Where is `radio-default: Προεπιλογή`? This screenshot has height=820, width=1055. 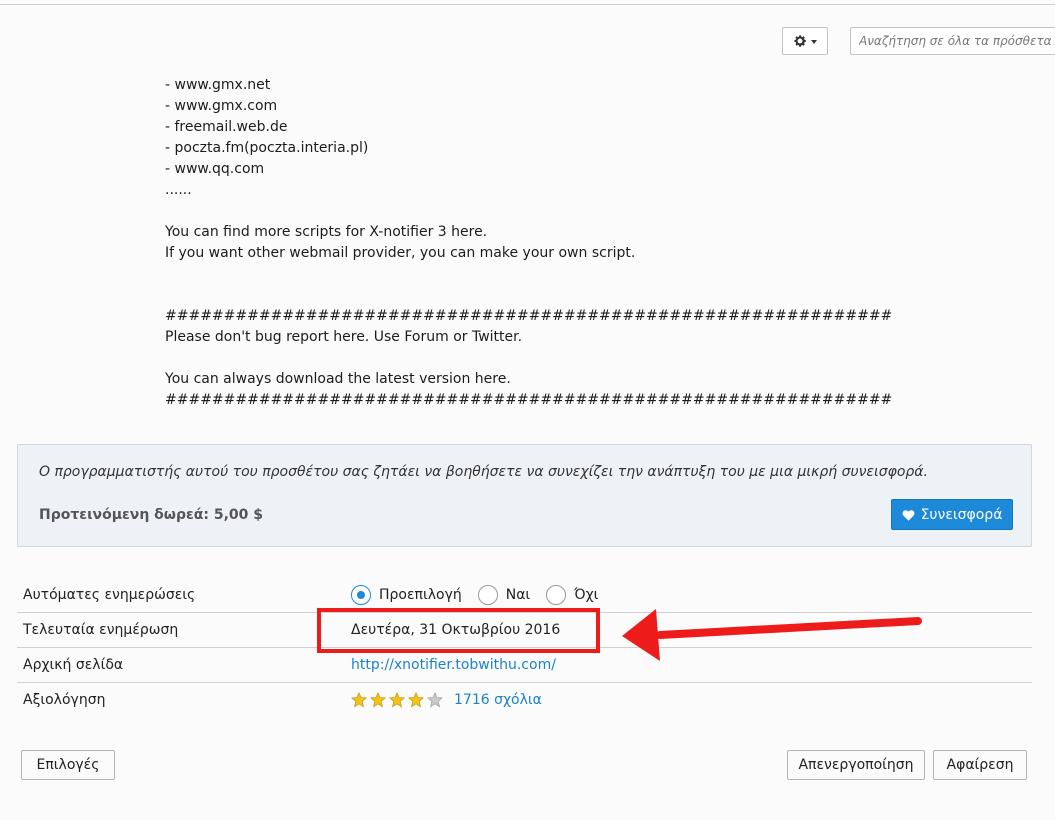 radio-default: Προεπιλογή is located at coordinates (406, 595).